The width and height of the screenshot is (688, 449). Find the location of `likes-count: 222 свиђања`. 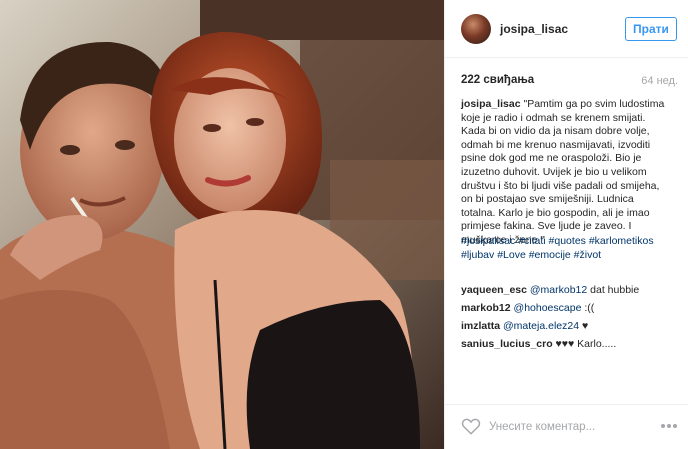

likes-count: 222 свиђања is located at coordinates (497, 80).